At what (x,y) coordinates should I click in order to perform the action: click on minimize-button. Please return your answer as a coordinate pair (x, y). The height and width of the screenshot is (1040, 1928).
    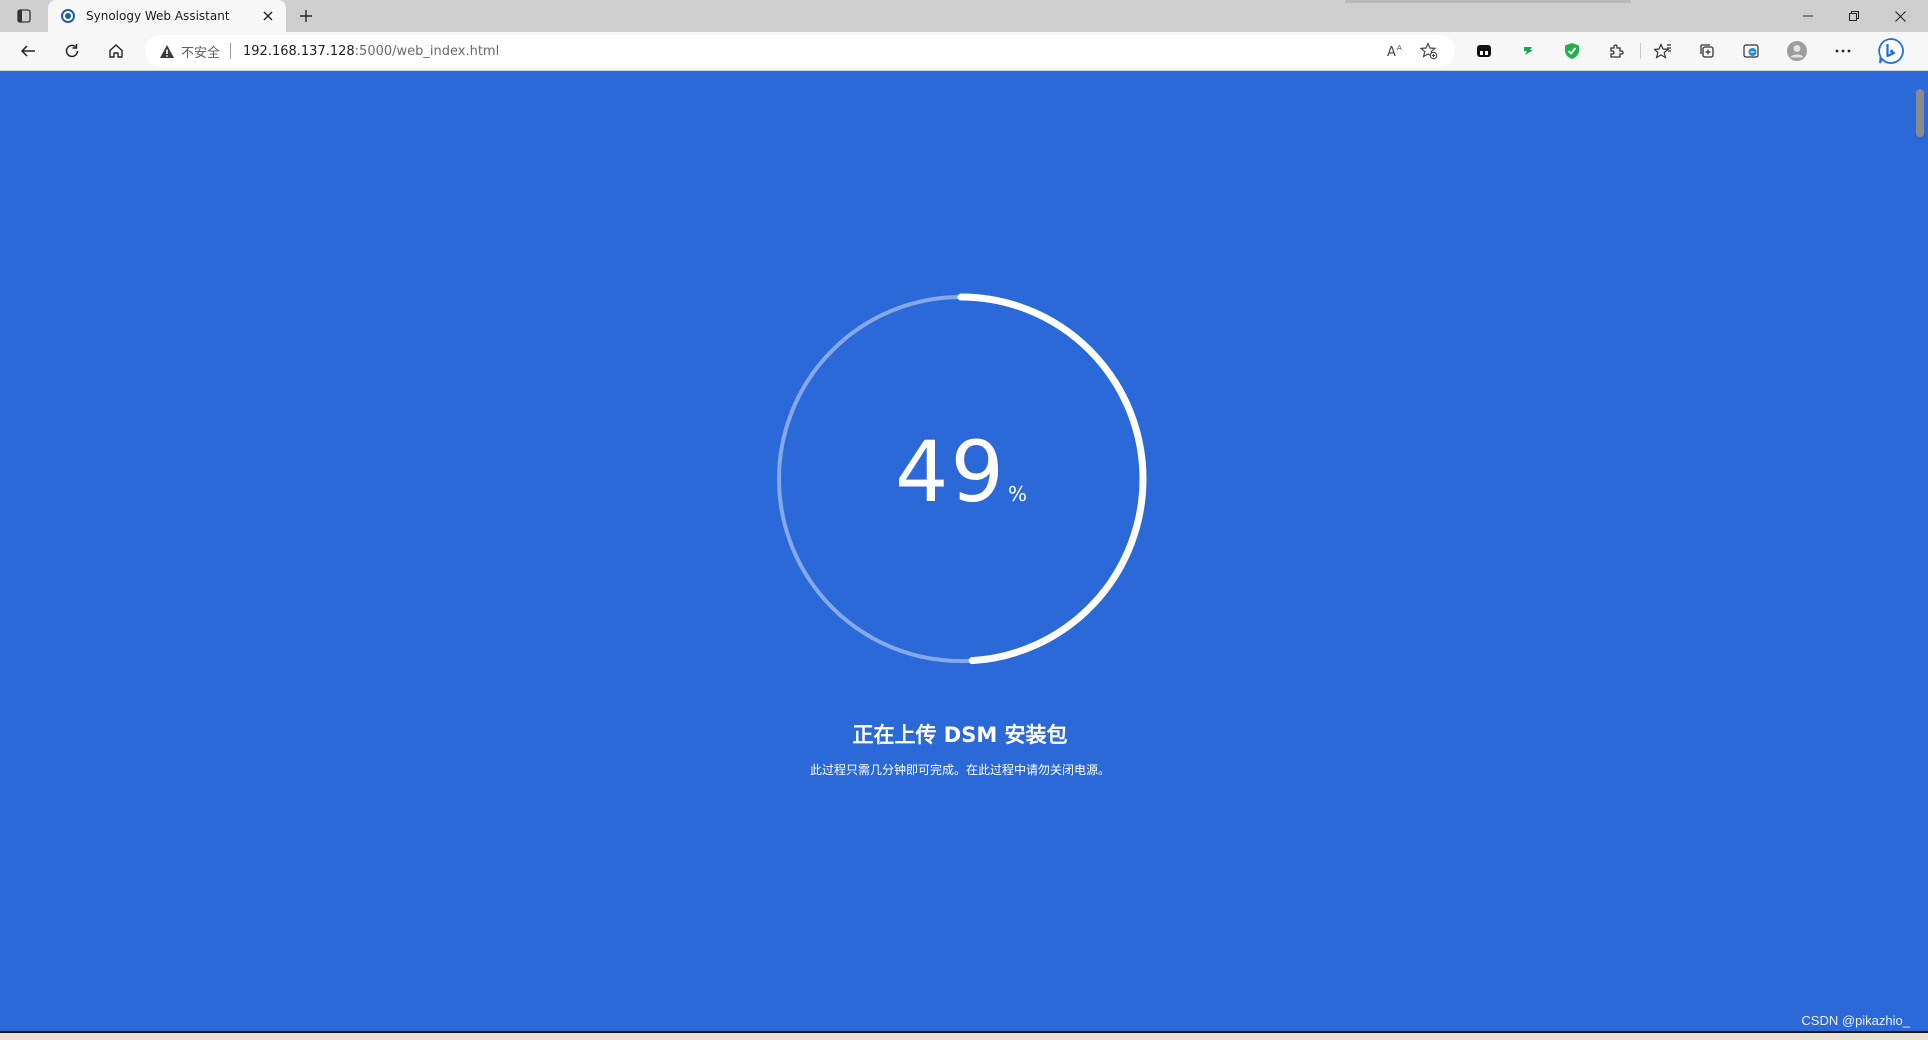
    Looking at the image, I should click on (1808, 16).